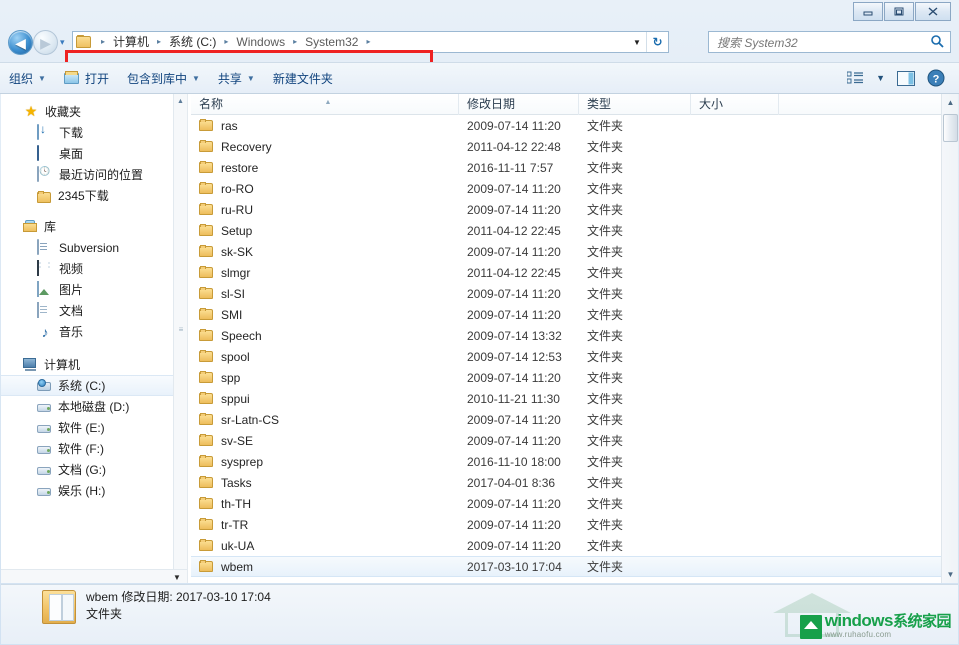  I want to click on nav-pane-scrollbar: ▲ ≡ ▼, so click(180, 338).